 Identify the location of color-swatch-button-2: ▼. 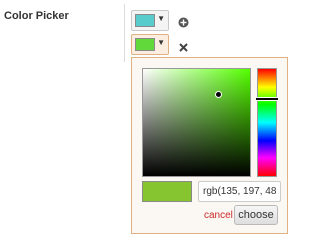
(150, 44).